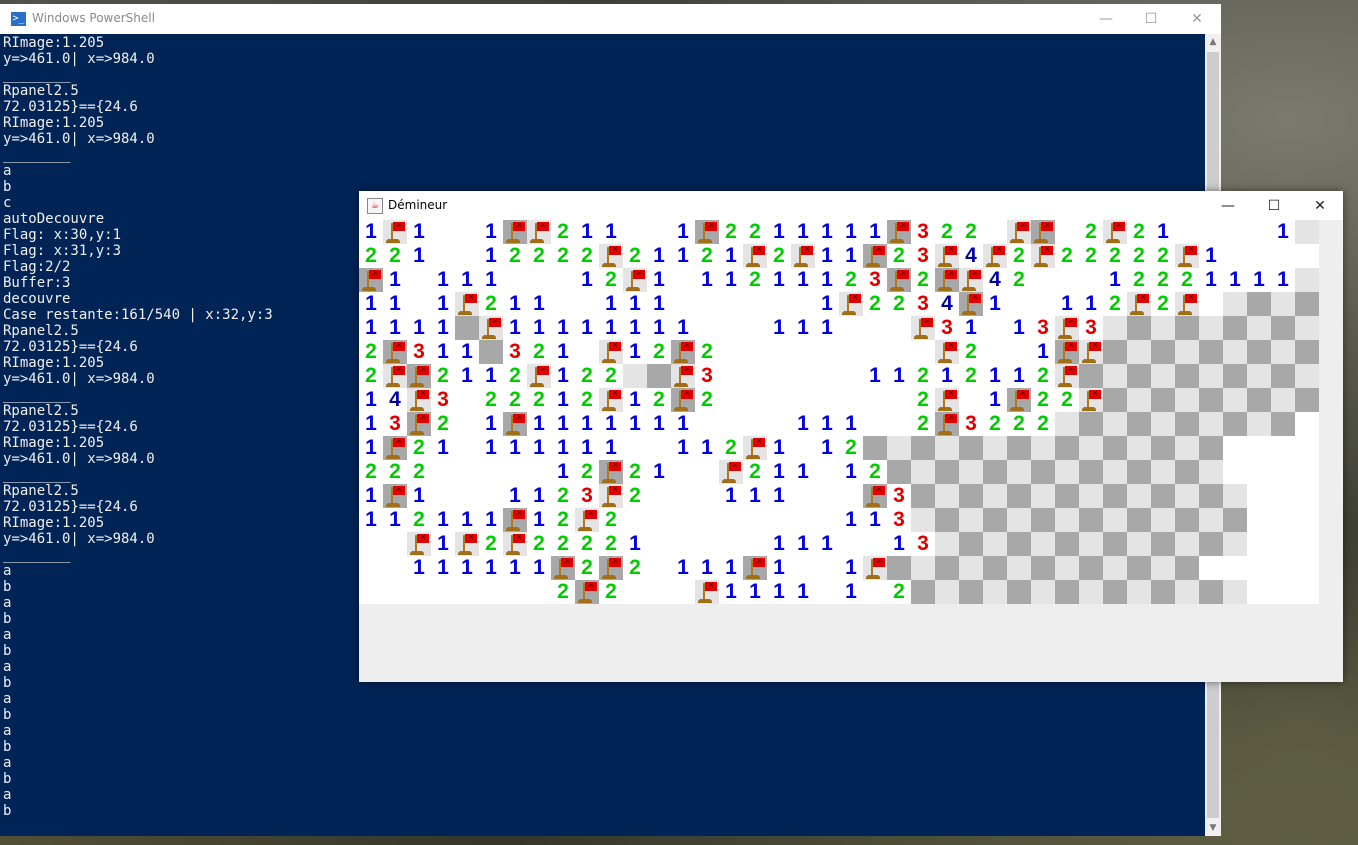 Image resolution: width=1358 pixels, height=845 pixels. Describe the element at coordinates (1228, 206) in the screenshot. I see `minimize-button: —` at that location.